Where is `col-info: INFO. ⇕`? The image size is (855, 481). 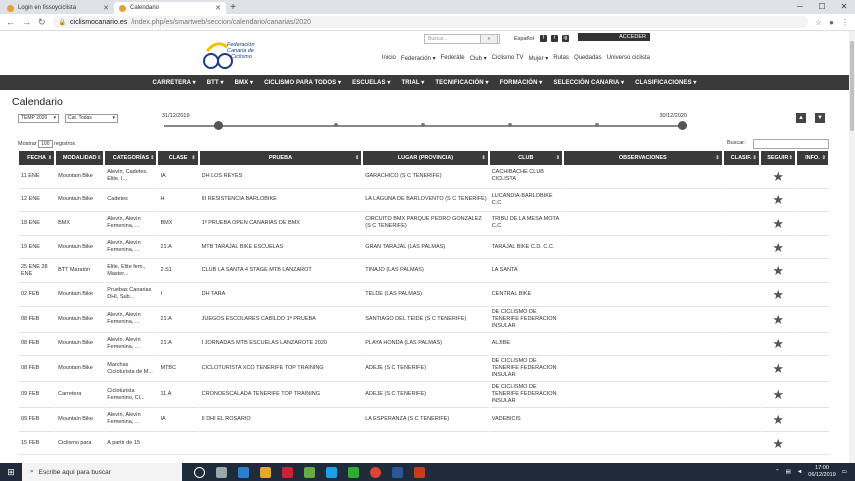
col-info: INFO. ⇕ is located at coordinates (812, 158).